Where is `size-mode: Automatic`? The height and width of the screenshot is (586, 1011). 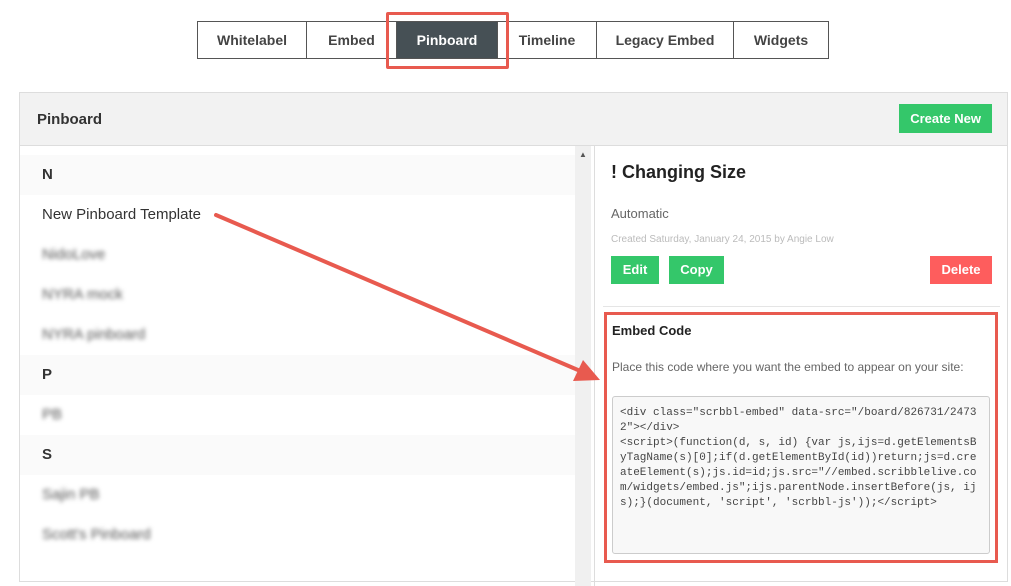 size-mode: Automatic is located at coordinates (640, 213).